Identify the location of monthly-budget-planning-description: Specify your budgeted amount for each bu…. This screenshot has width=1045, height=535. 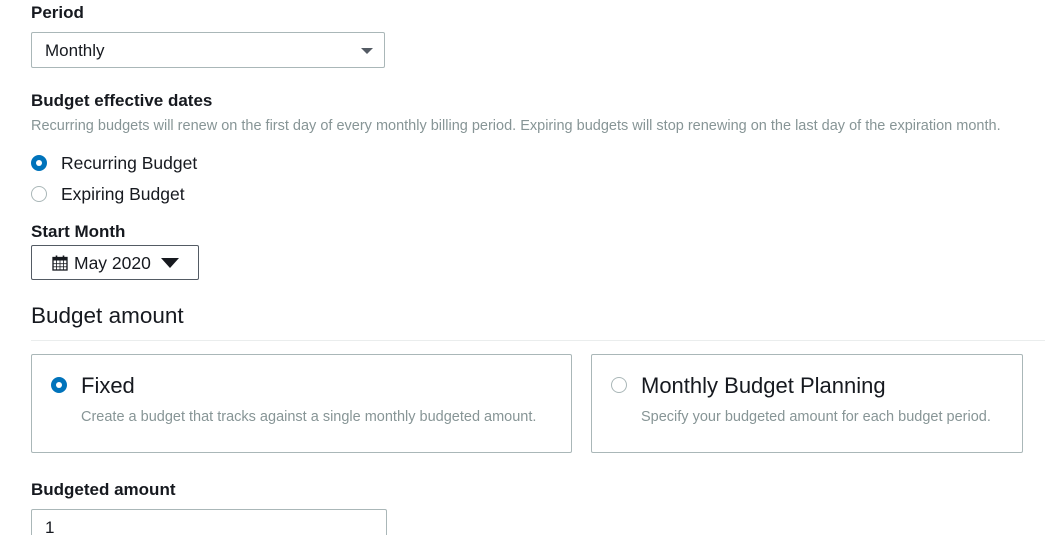
(816, 417).